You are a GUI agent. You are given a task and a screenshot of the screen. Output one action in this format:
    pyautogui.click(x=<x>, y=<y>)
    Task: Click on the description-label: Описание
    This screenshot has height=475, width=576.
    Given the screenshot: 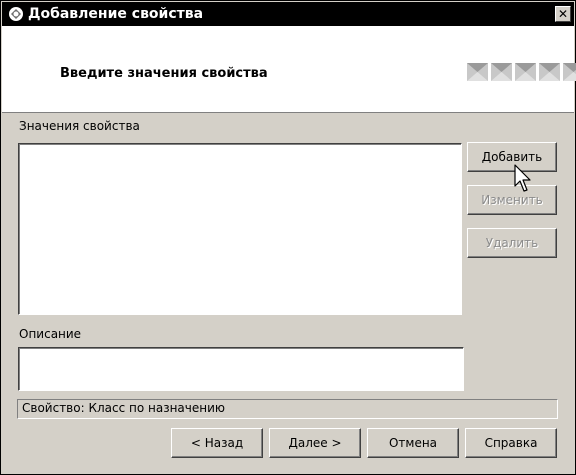 What is the action you would take?
    pyautogui.click(x=50, y=334)
    